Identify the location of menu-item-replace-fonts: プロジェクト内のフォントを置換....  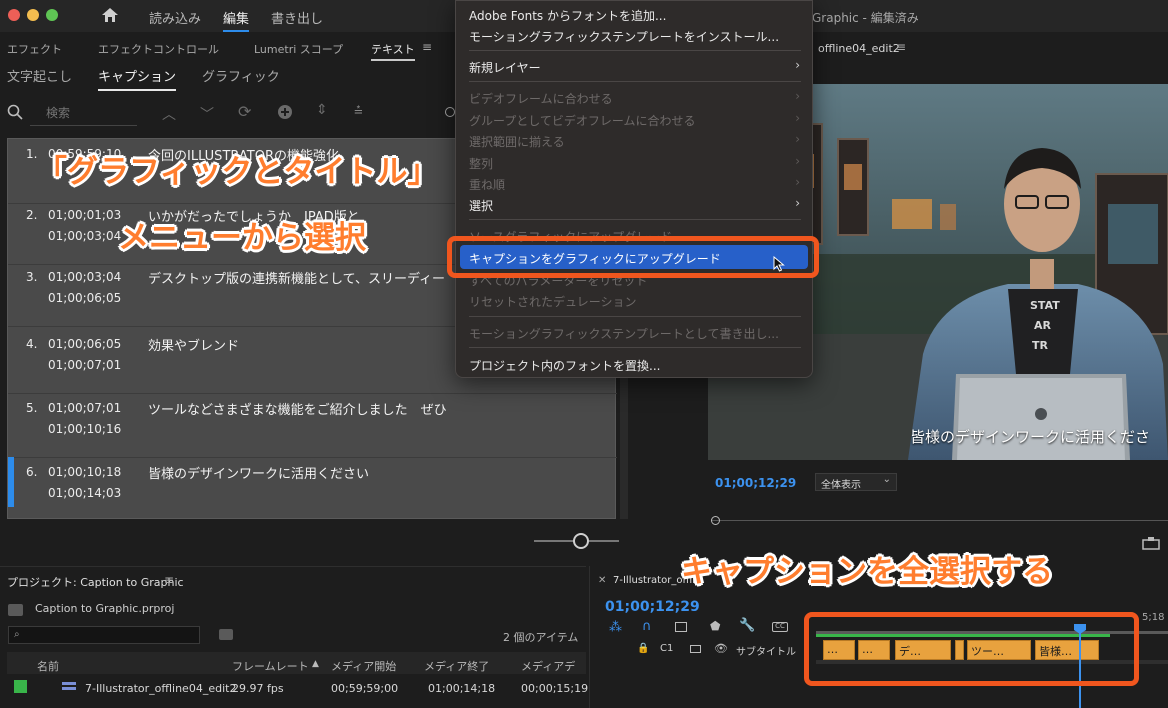
(564, 365).